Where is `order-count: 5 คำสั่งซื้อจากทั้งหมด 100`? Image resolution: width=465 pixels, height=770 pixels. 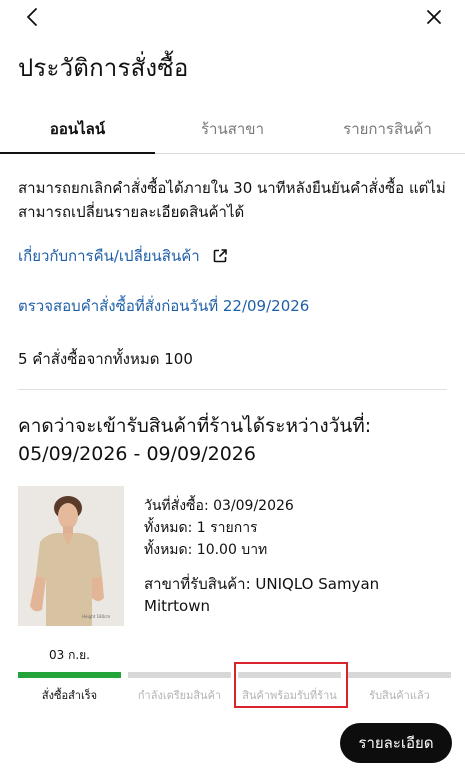
order-count: 5 คำสั่งซื้อจากทั้งหมด 100 is located at coordinates (105, 359).